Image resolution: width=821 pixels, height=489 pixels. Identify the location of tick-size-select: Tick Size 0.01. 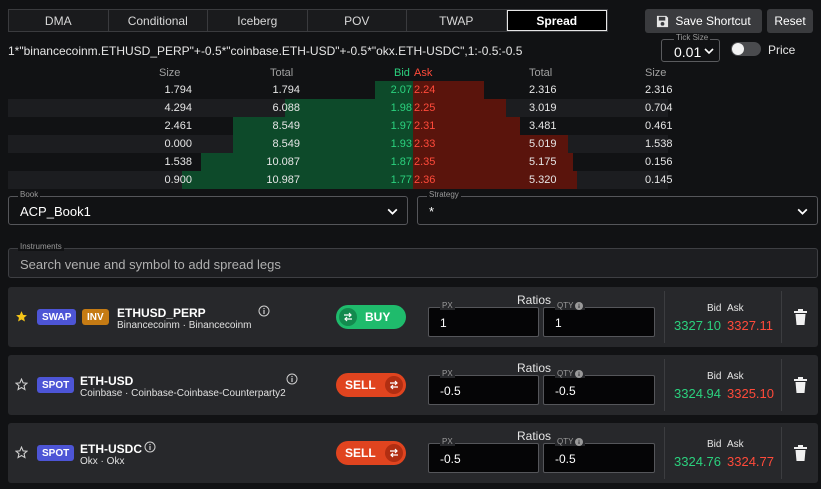
(690, 47).